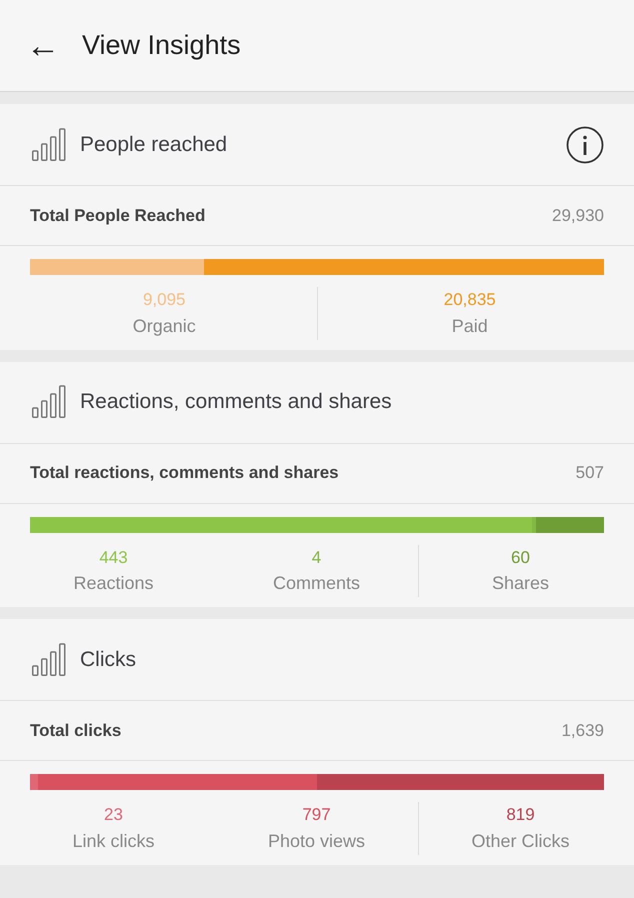  Describe the element at coordinates (317, 583) in the screenshot. I see `stat-label: Comments` at that location.